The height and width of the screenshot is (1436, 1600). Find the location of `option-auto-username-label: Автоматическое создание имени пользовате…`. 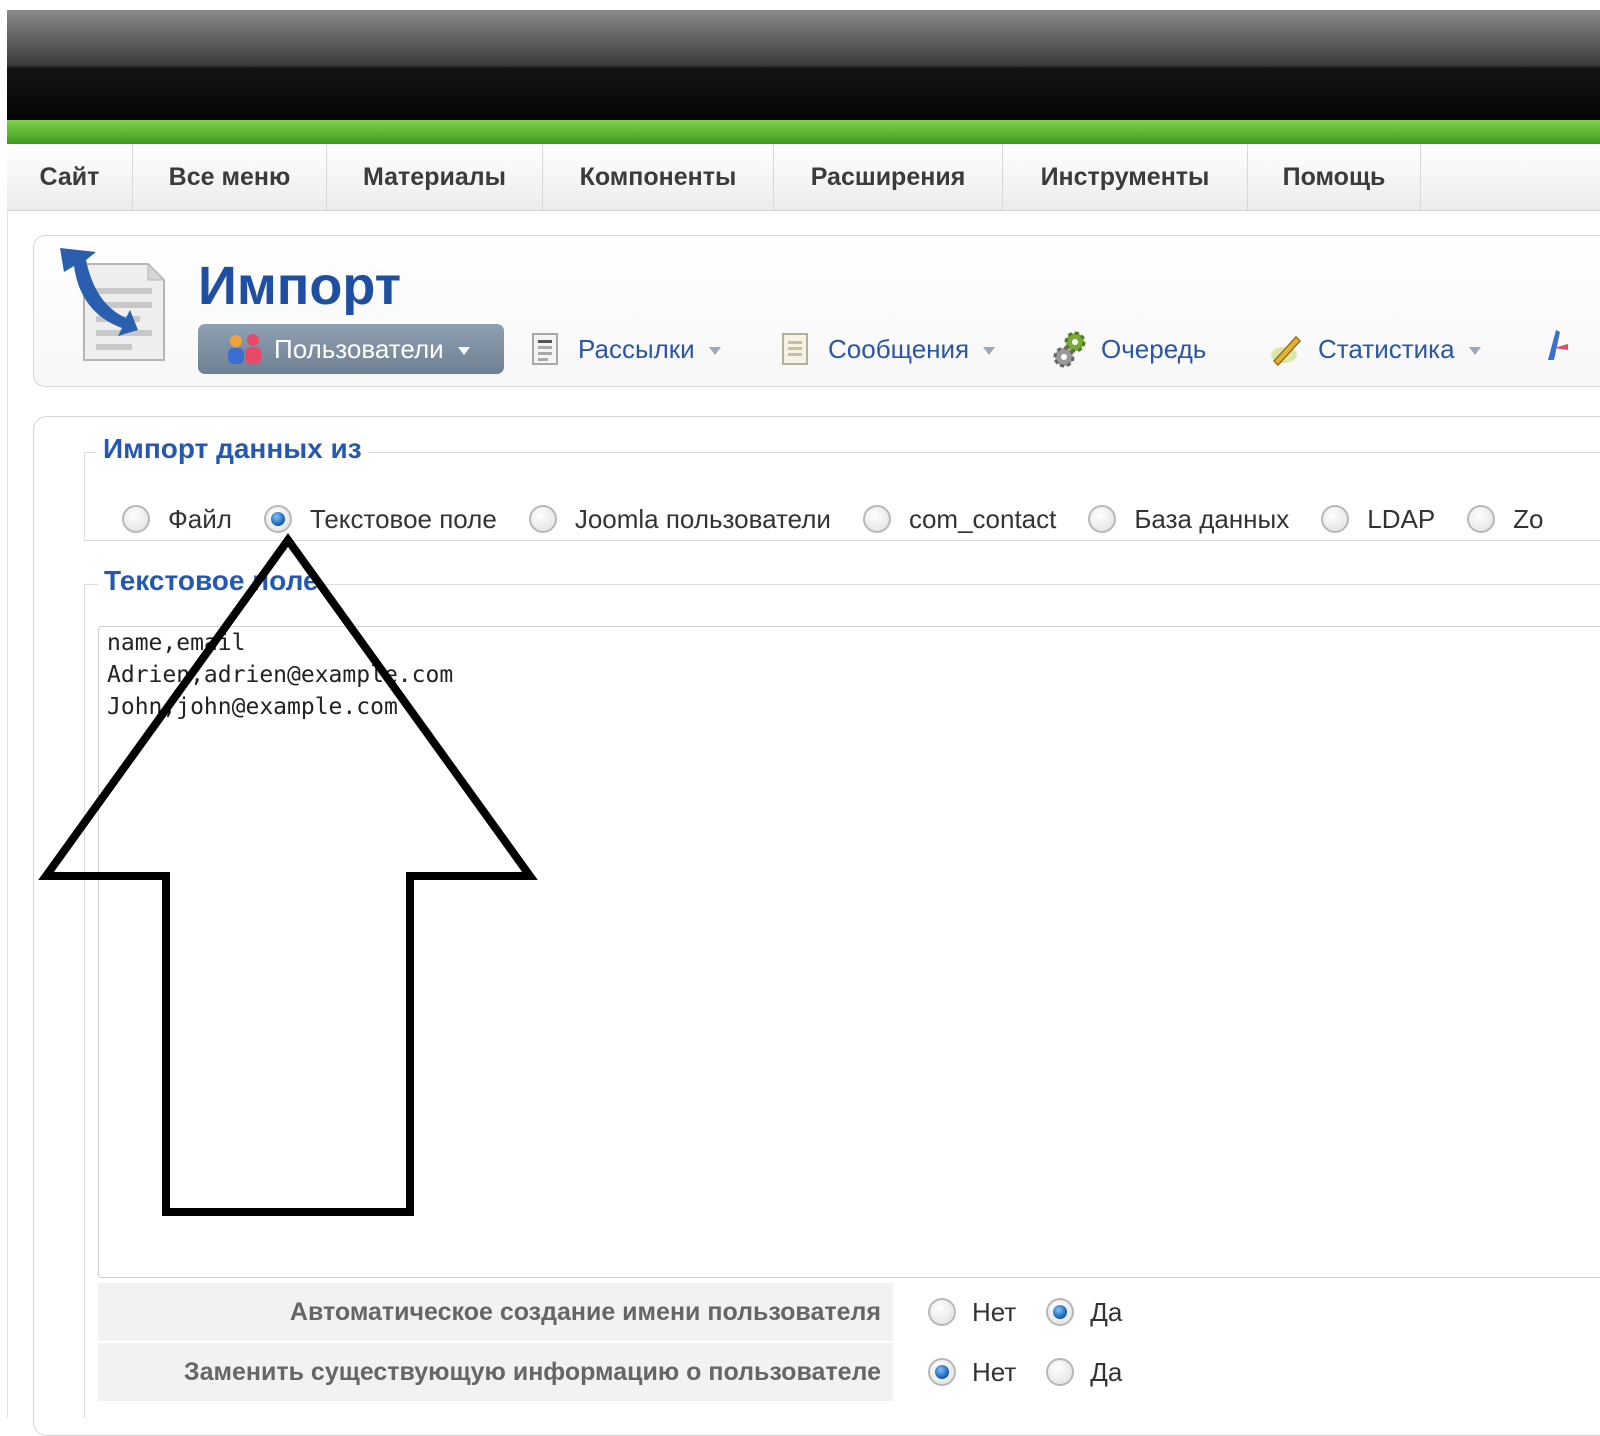

option-auto-username-label: Автоматическое создание имени пользовате… is located at coordinates (495, 1312).